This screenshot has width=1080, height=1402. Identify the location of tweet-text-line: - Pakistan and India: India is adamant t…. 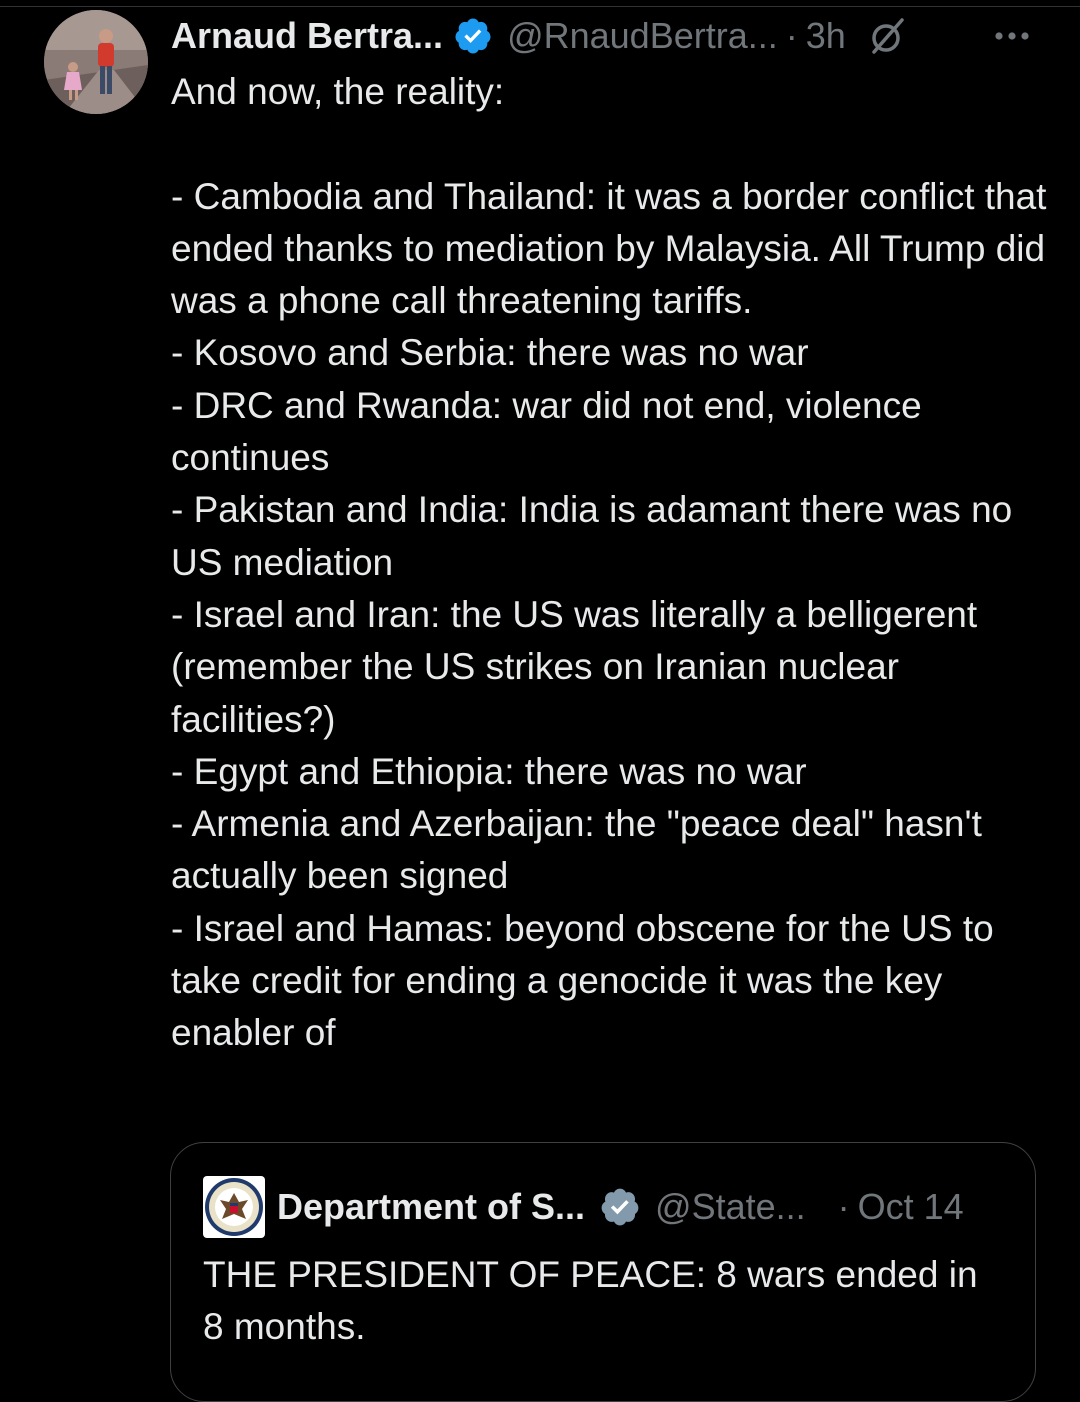
(592, 536).